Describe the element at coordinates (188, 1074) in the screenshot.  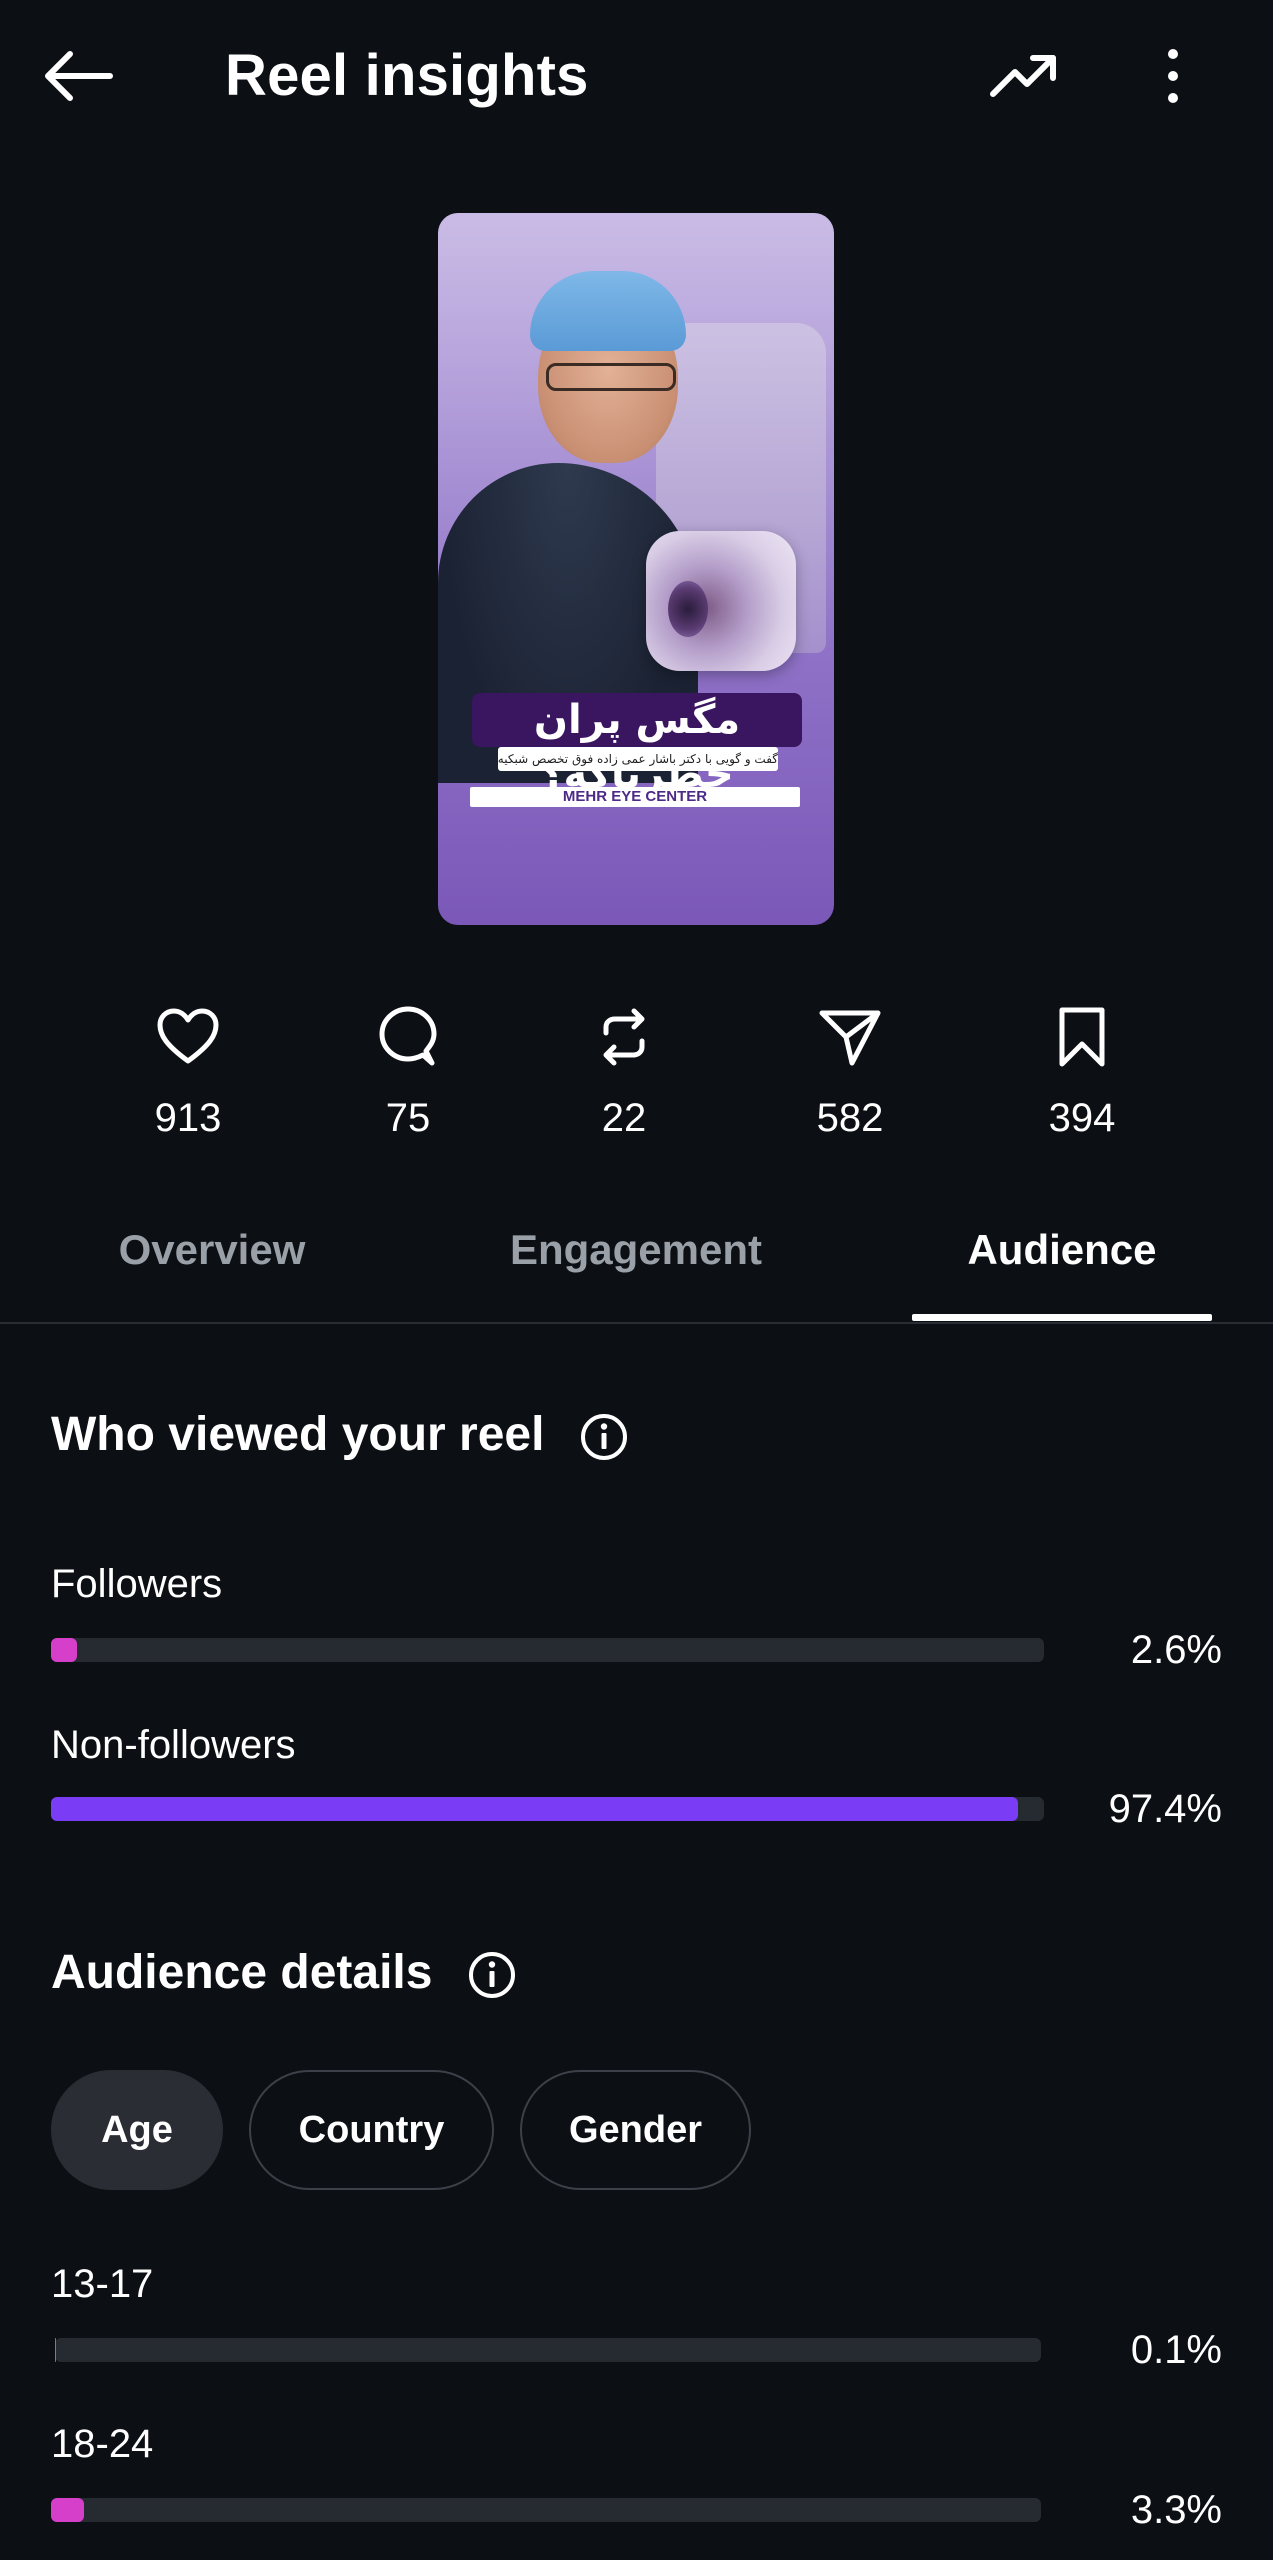
I see `stat-likes: 913` at that location.